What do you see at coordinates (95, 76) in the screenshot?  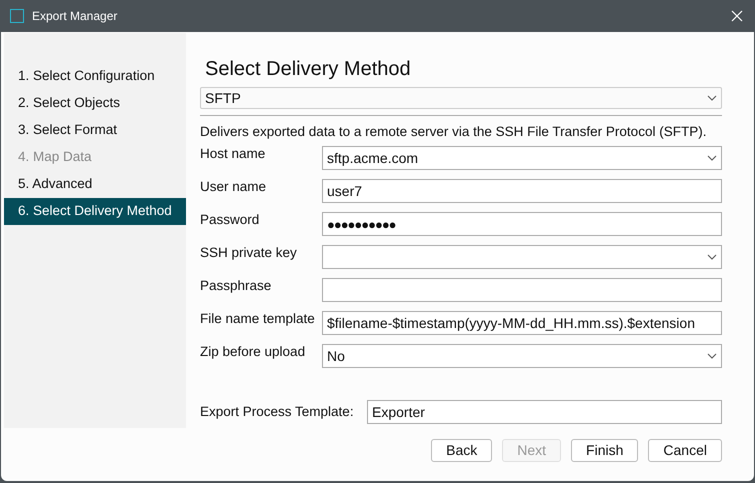 I see `step-item: 1. Select Configuration` at bounding box center [95, 76].